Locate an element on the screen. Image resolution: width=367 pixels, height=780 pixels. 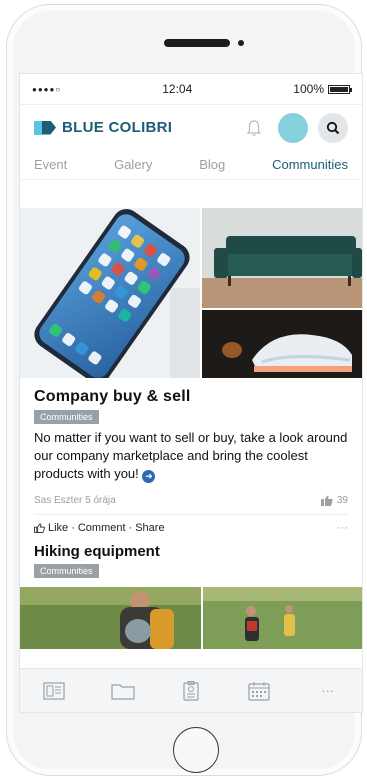
badge-icon is located at coordinates (191, 691).